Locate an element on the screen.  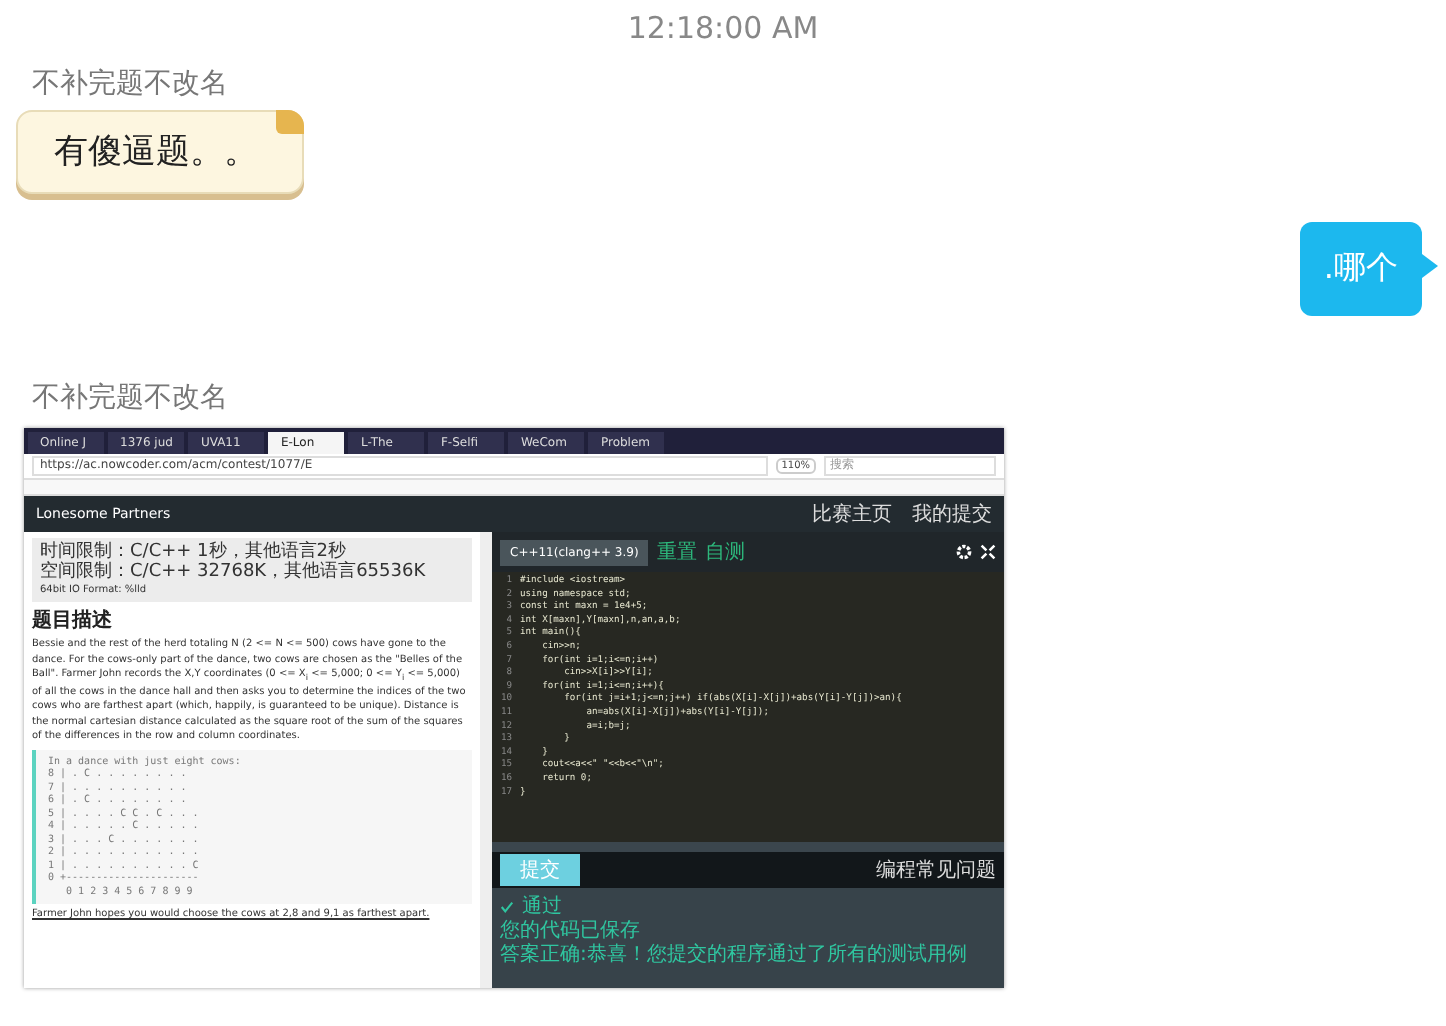
bubble-tail-icon is located at coordinates (1430, 266).